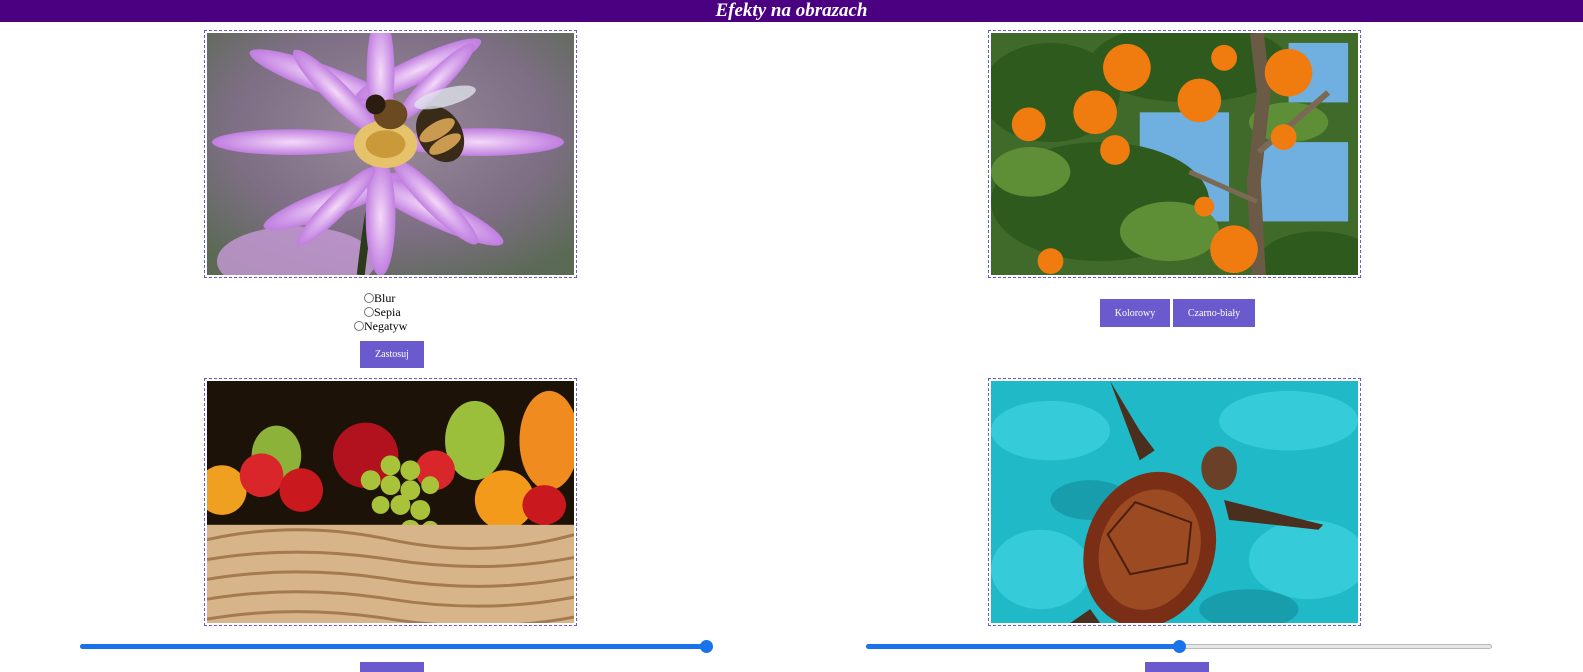 The image size is (1583, 672). Describe the element at coordinates (385, 298) in the screenshot. I see `blur-label: Blur` at that location.